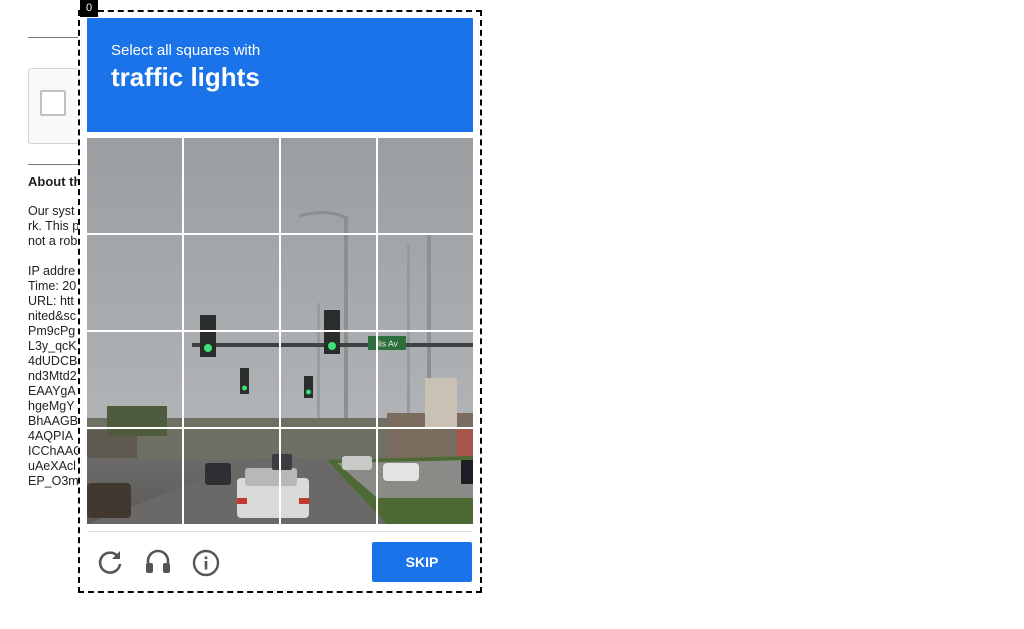  Describe the element at coordinates (158, 562) in the screenshot. I see `audio-headphones-icon` at that location.